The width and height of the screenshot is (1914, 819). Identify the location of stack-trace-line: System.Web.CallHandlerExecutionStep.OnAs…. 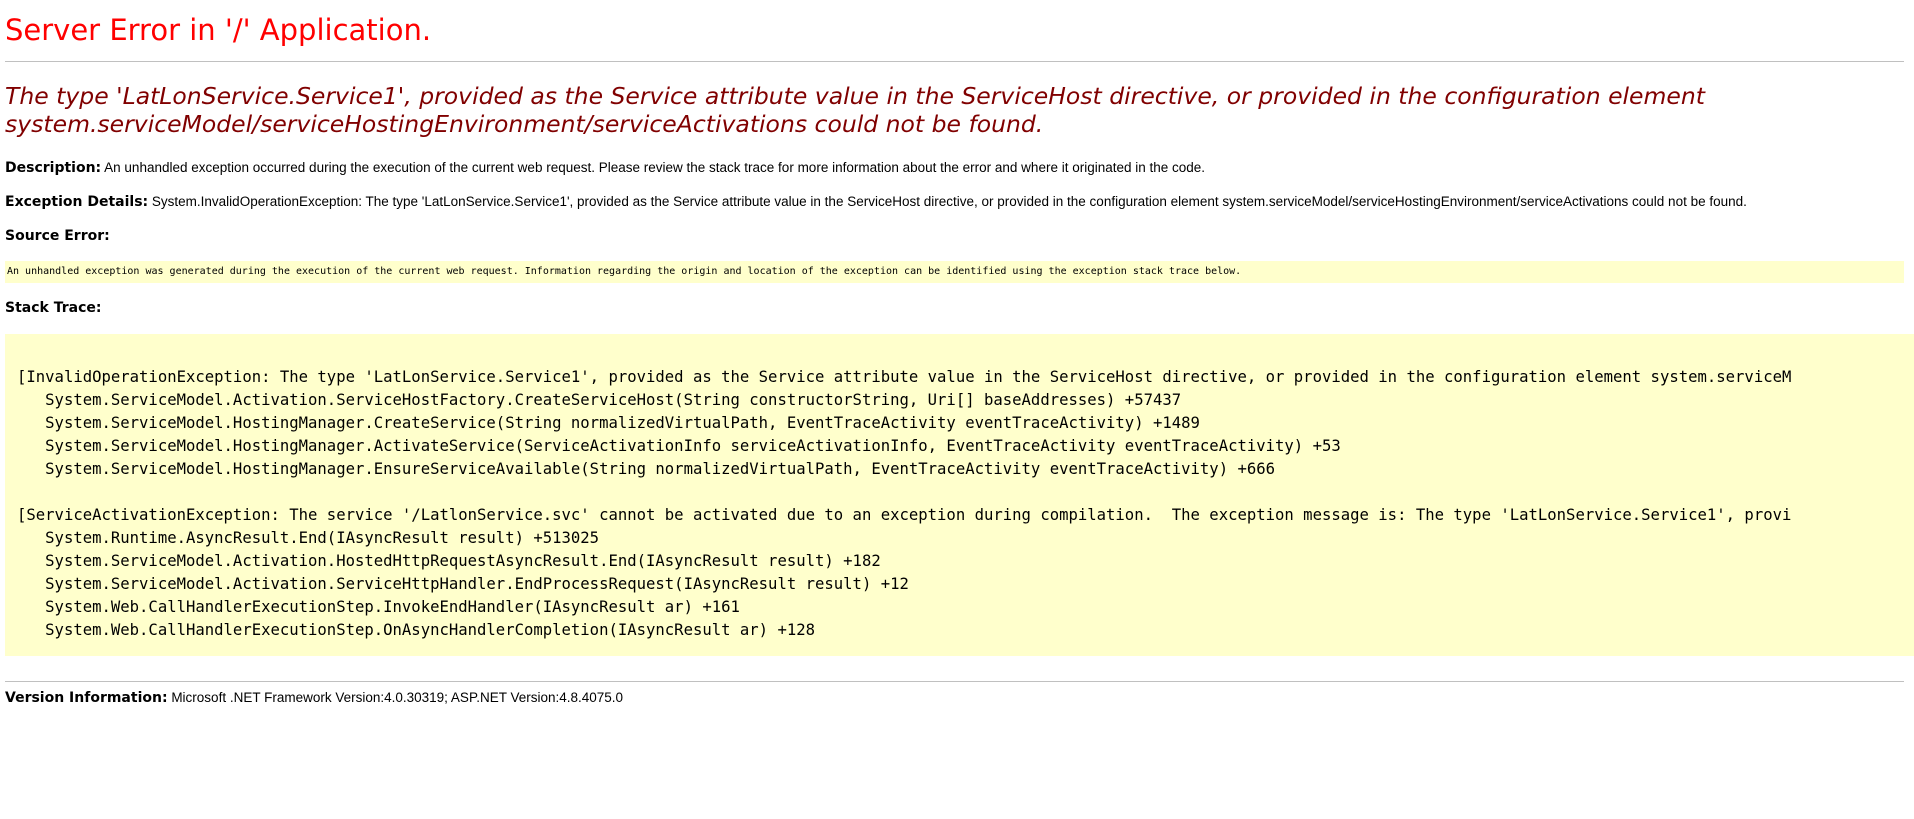
(416, 630).